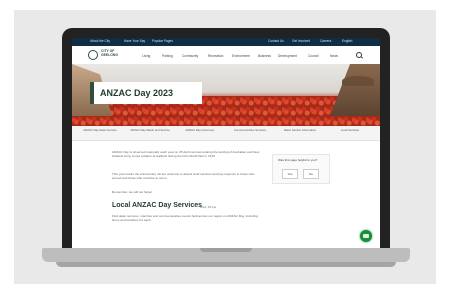  Describe the element at coordinates (162, 41) in the screenshot. I see `topbar-link: Popular Pages` at that location.